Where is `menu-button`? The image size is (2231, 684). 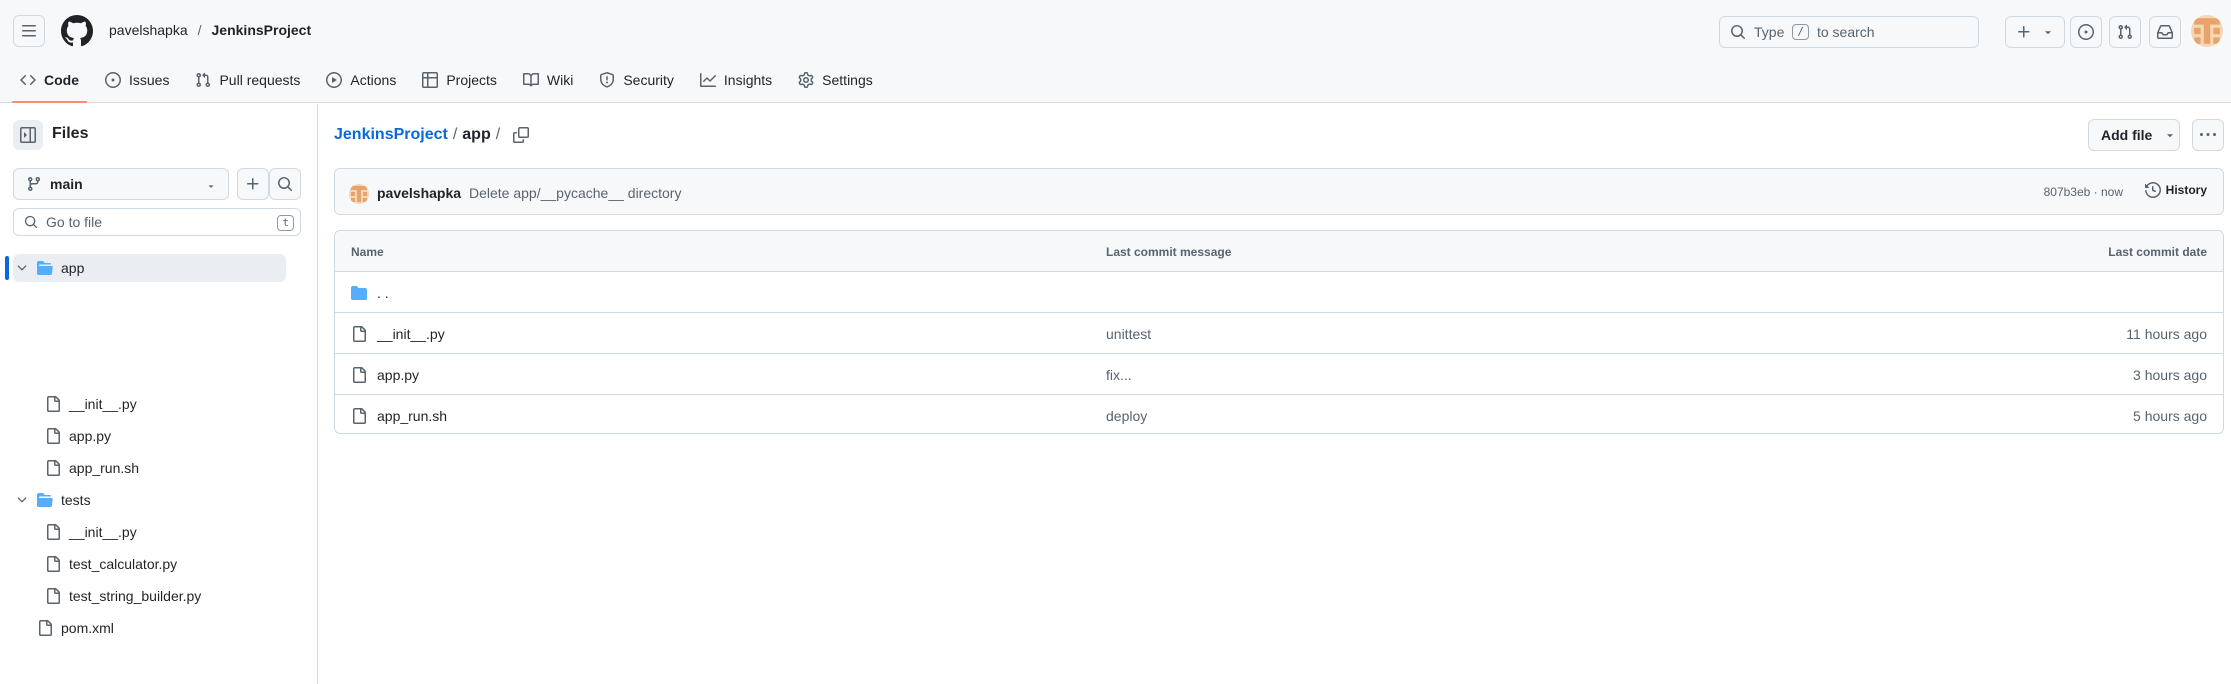
menu-button is located at coordinates (29, 31).